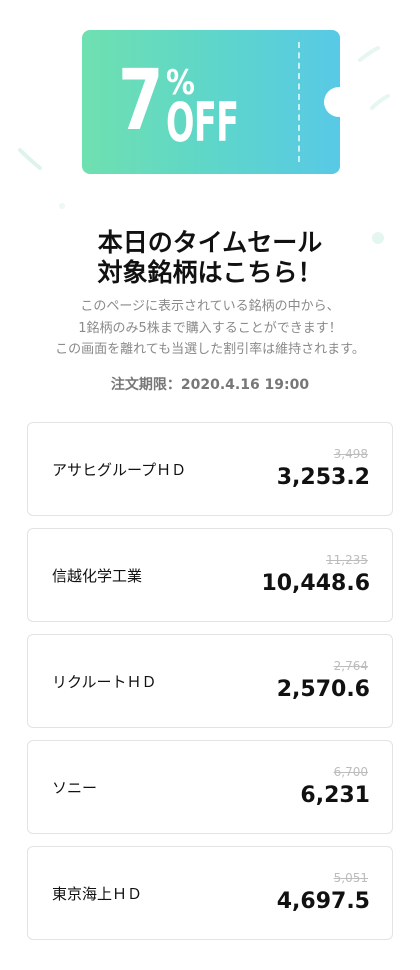 Image resolution: width=420 pixels, height=970 pixels. I want to click on stock-name: 信越化学工業, so click(97, 576).